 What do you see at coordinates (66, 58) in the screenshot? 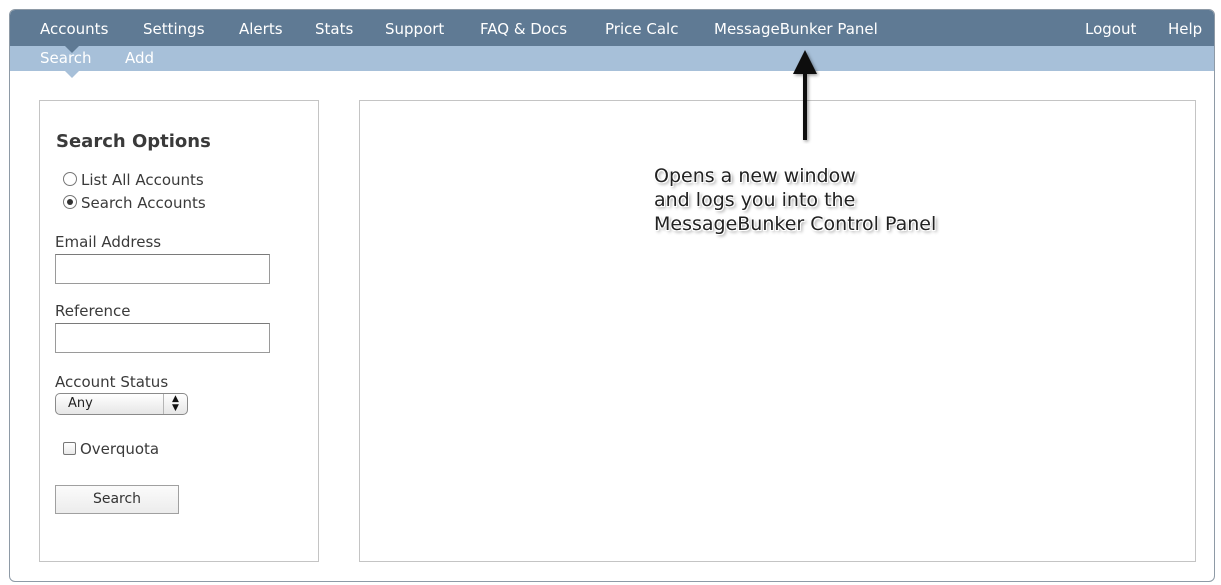
I see `subnav-search: Search` at bounding box center [66, 58].